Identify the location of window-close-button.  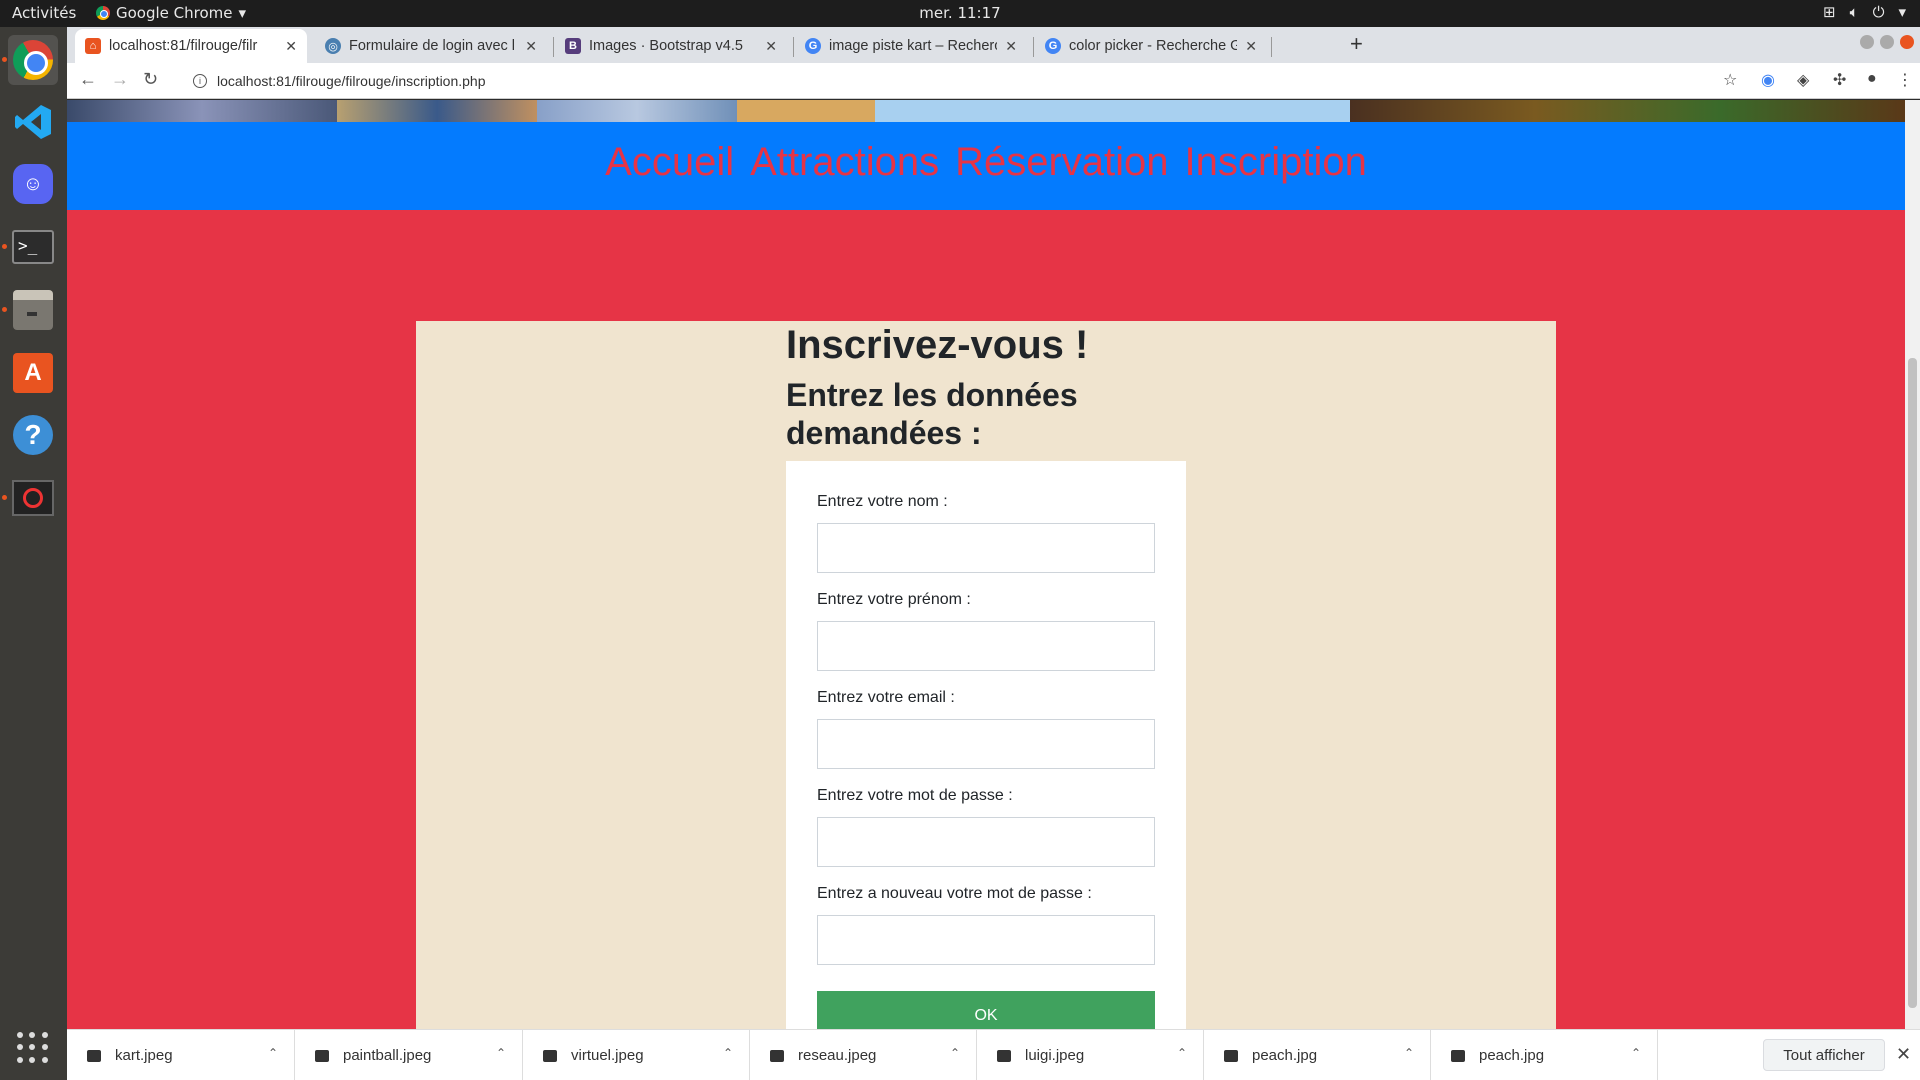
(1907, 42).